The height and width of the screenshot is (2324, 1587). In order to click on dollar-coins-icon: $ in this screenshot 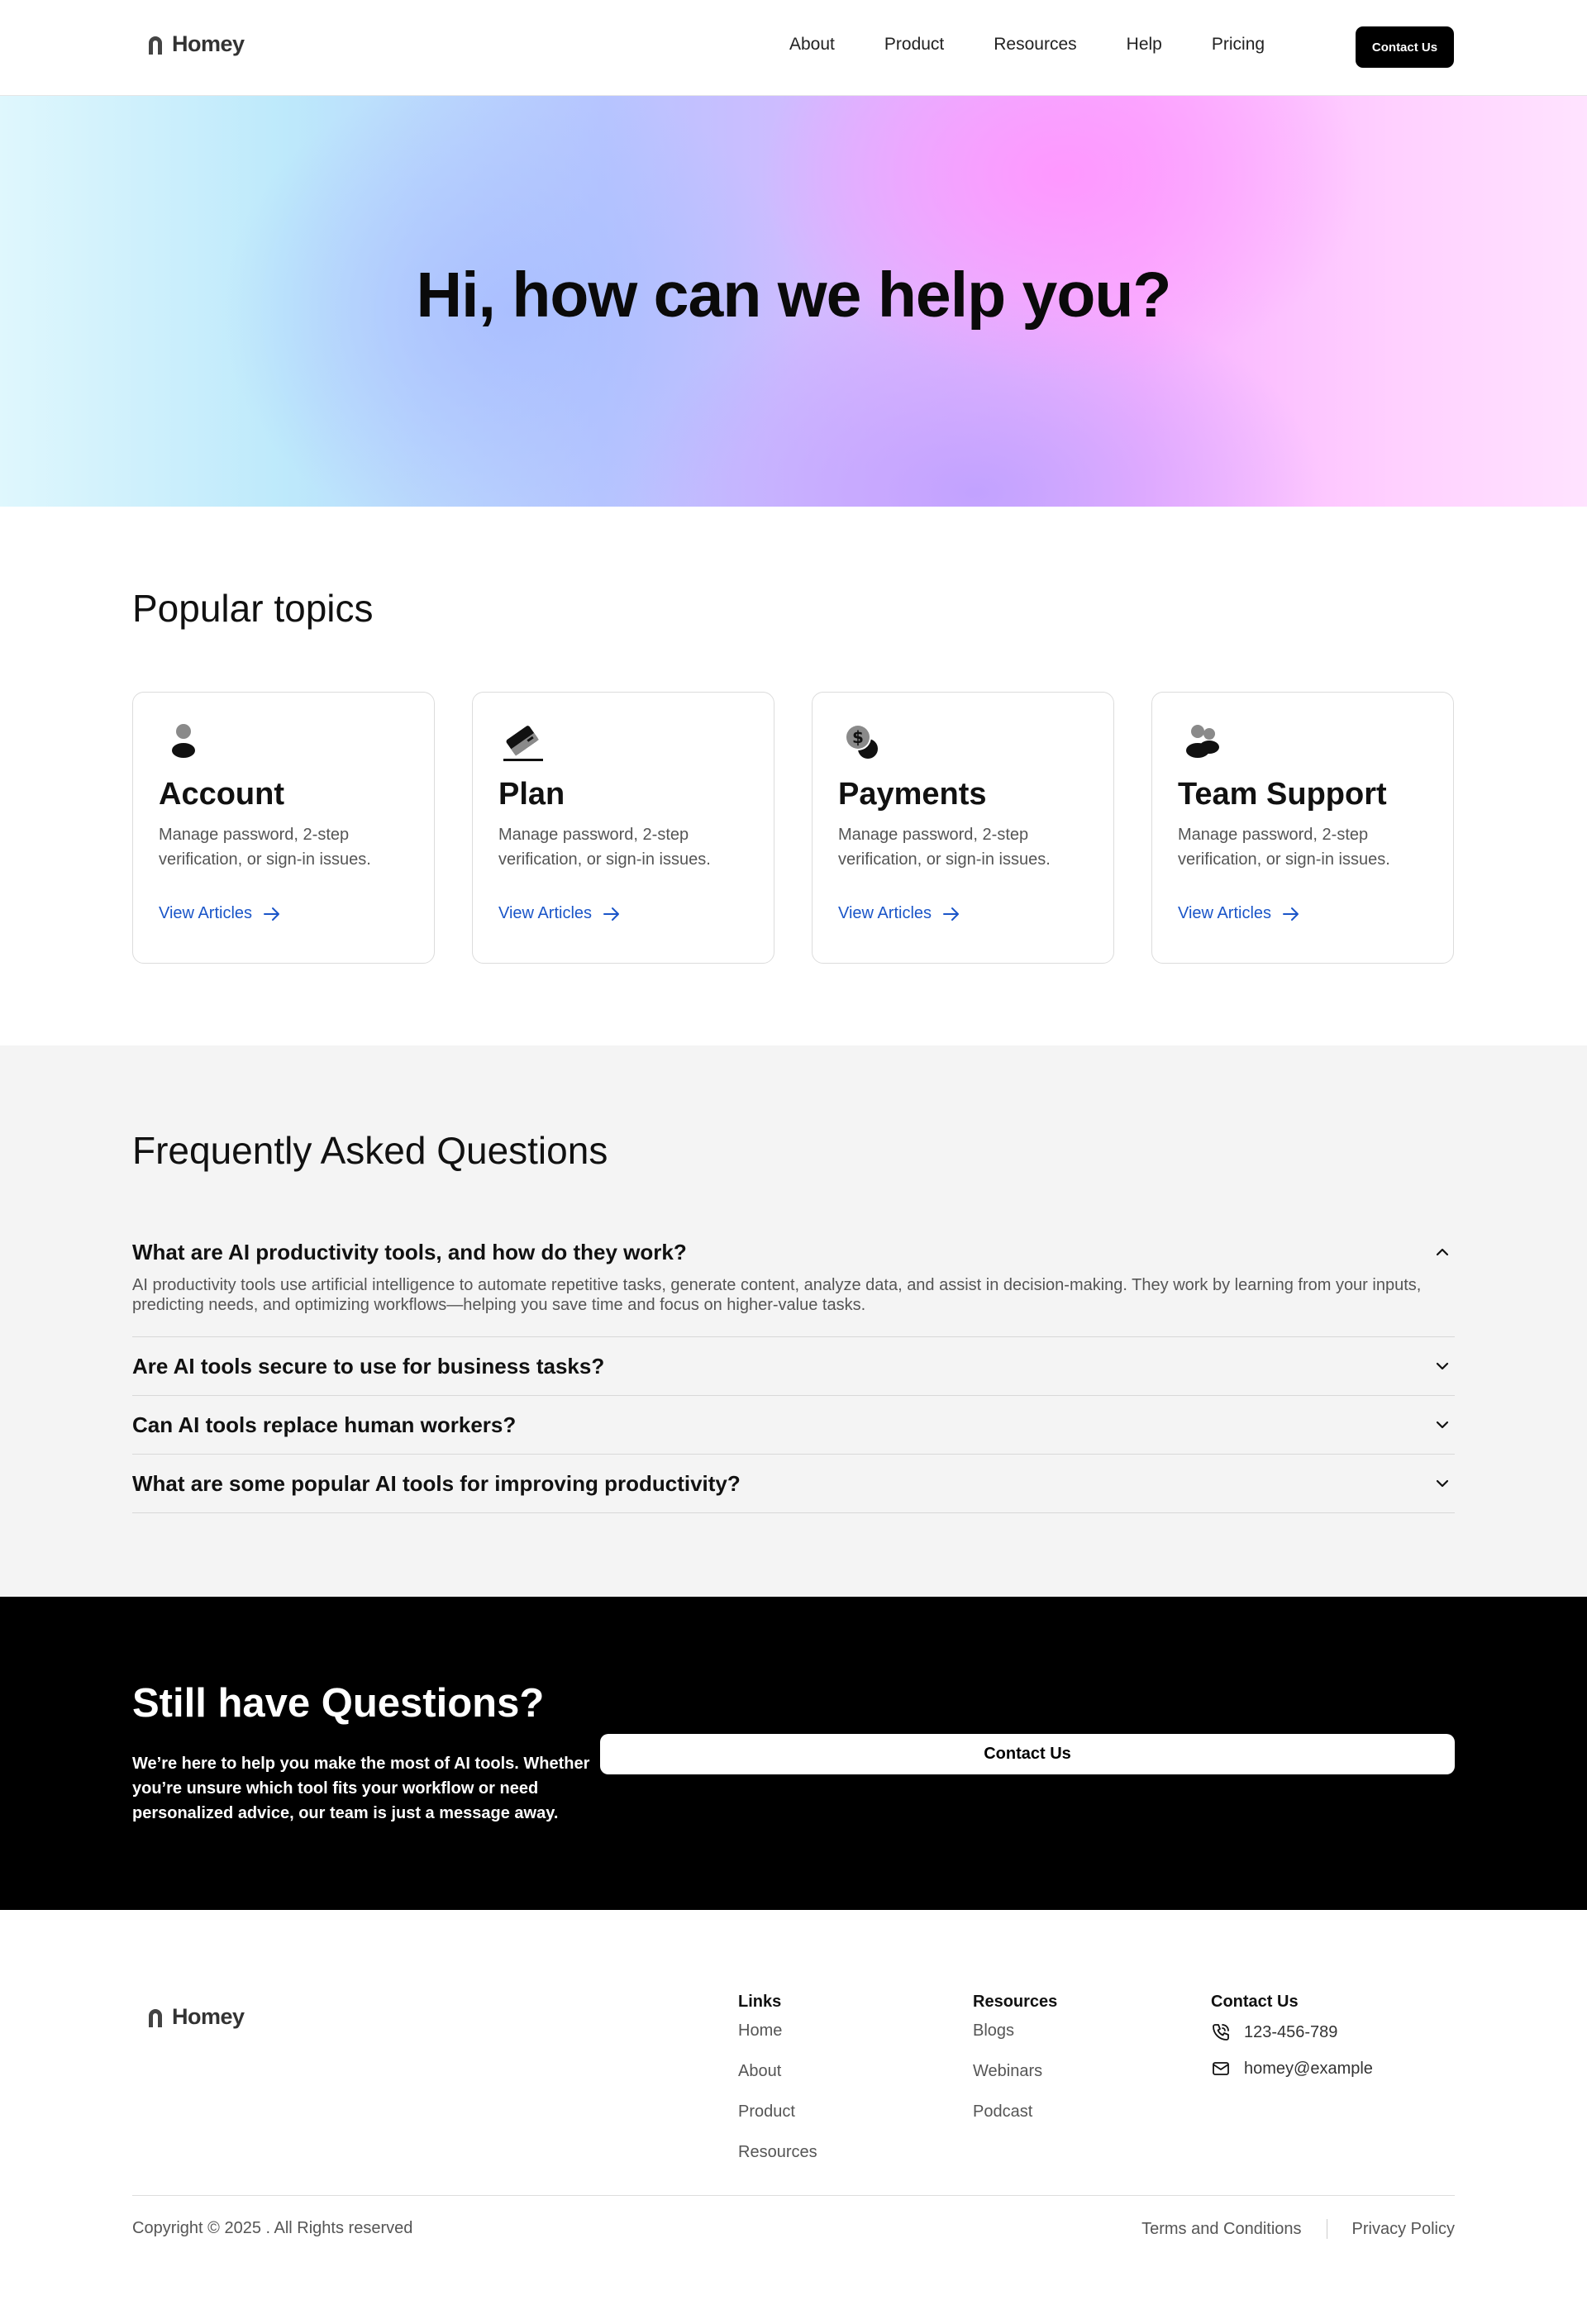, I will do `click(861, 741)`.